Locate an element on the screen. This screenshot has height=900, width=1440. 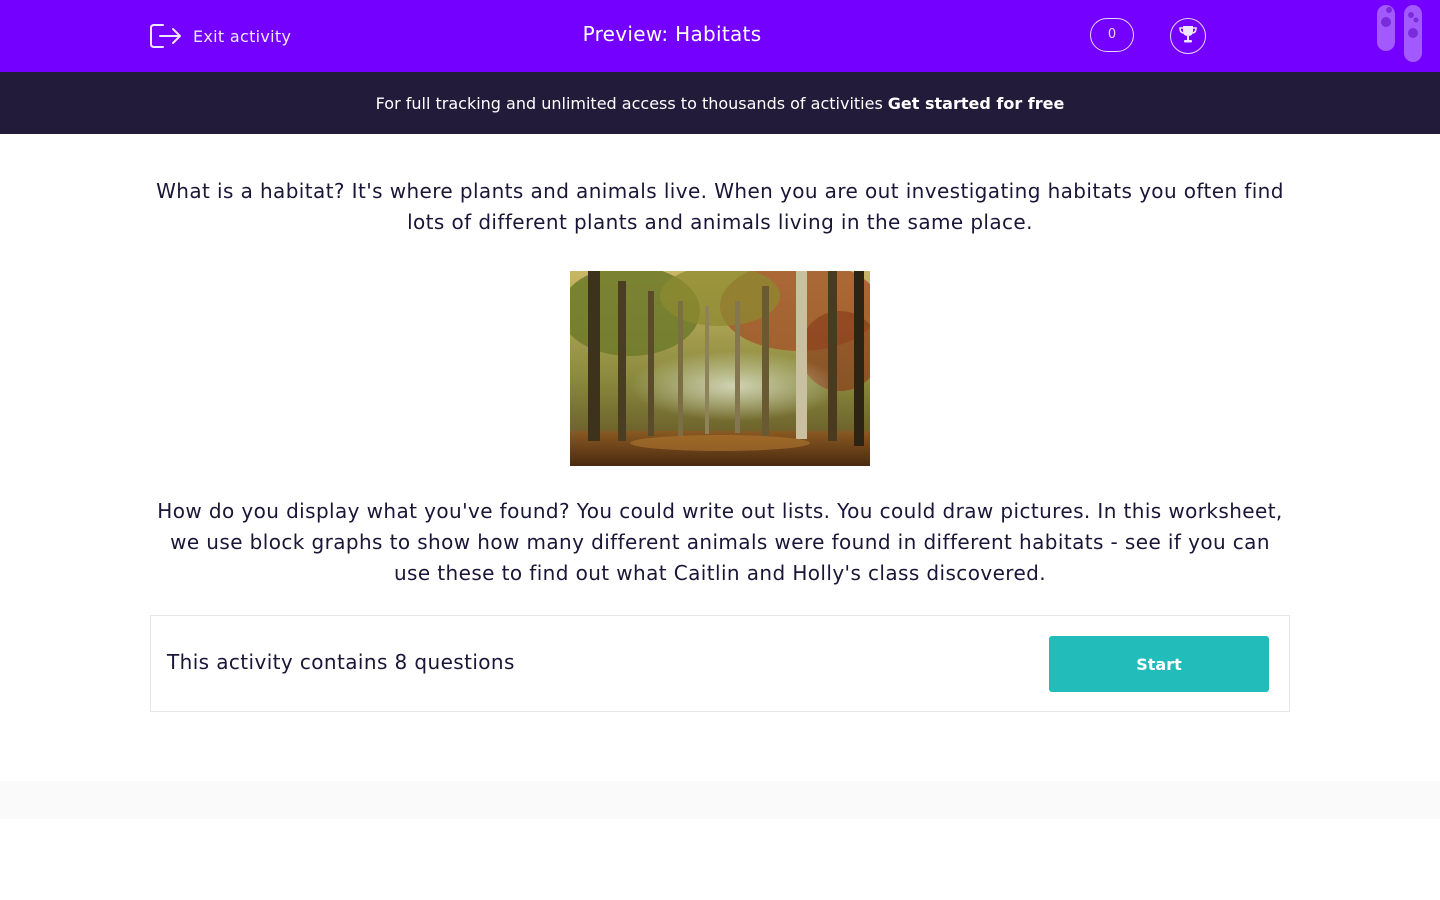
score-counter: 0 is located at coordinates (1112, 35).